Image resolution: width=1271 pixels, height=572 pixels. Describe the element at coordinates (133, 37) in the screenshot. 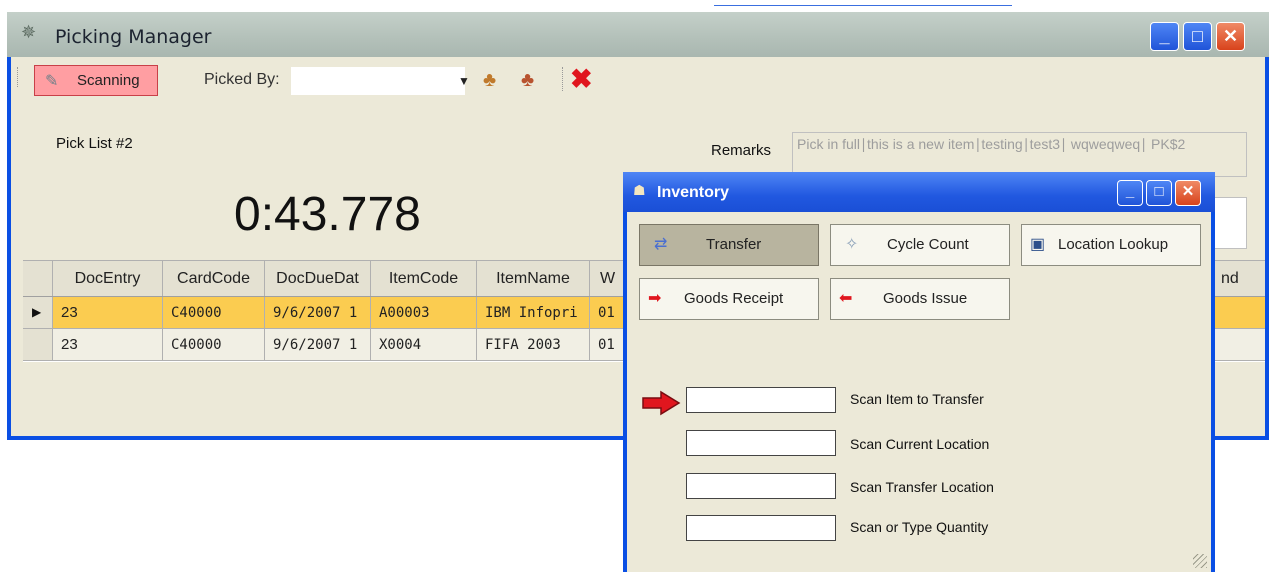

I see `window-title: Picking Manager` at that location.